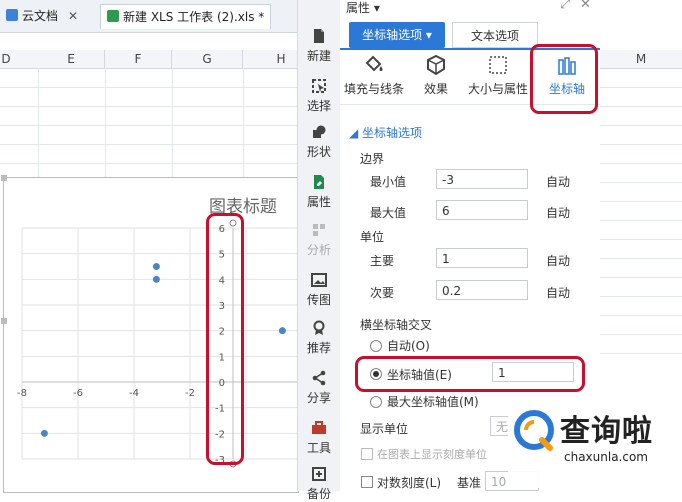  I want to click on select-cursor-icon, so click(319, 86).